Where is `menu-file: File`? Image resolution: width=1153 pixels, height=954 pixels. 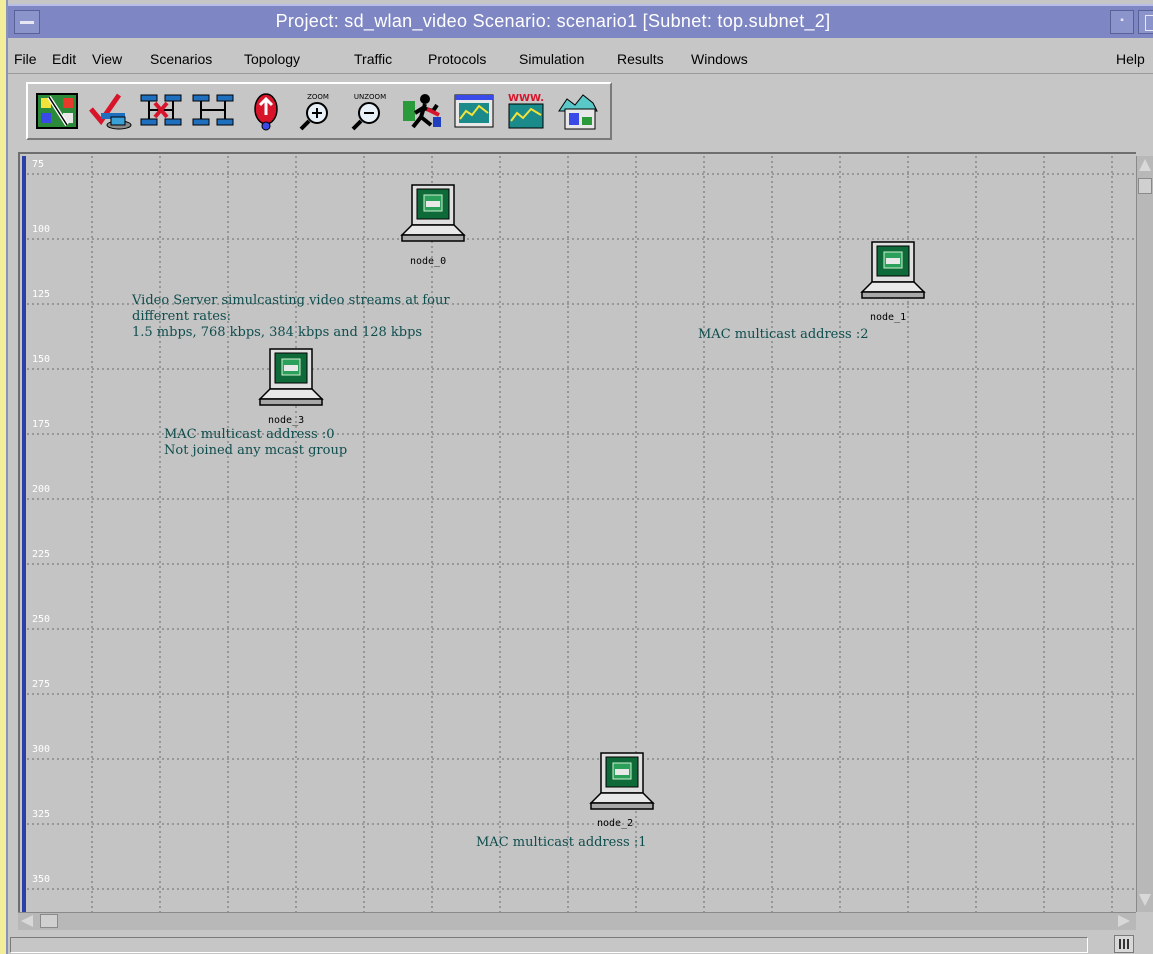 menu-file: File is located at coordinates (25, 59).